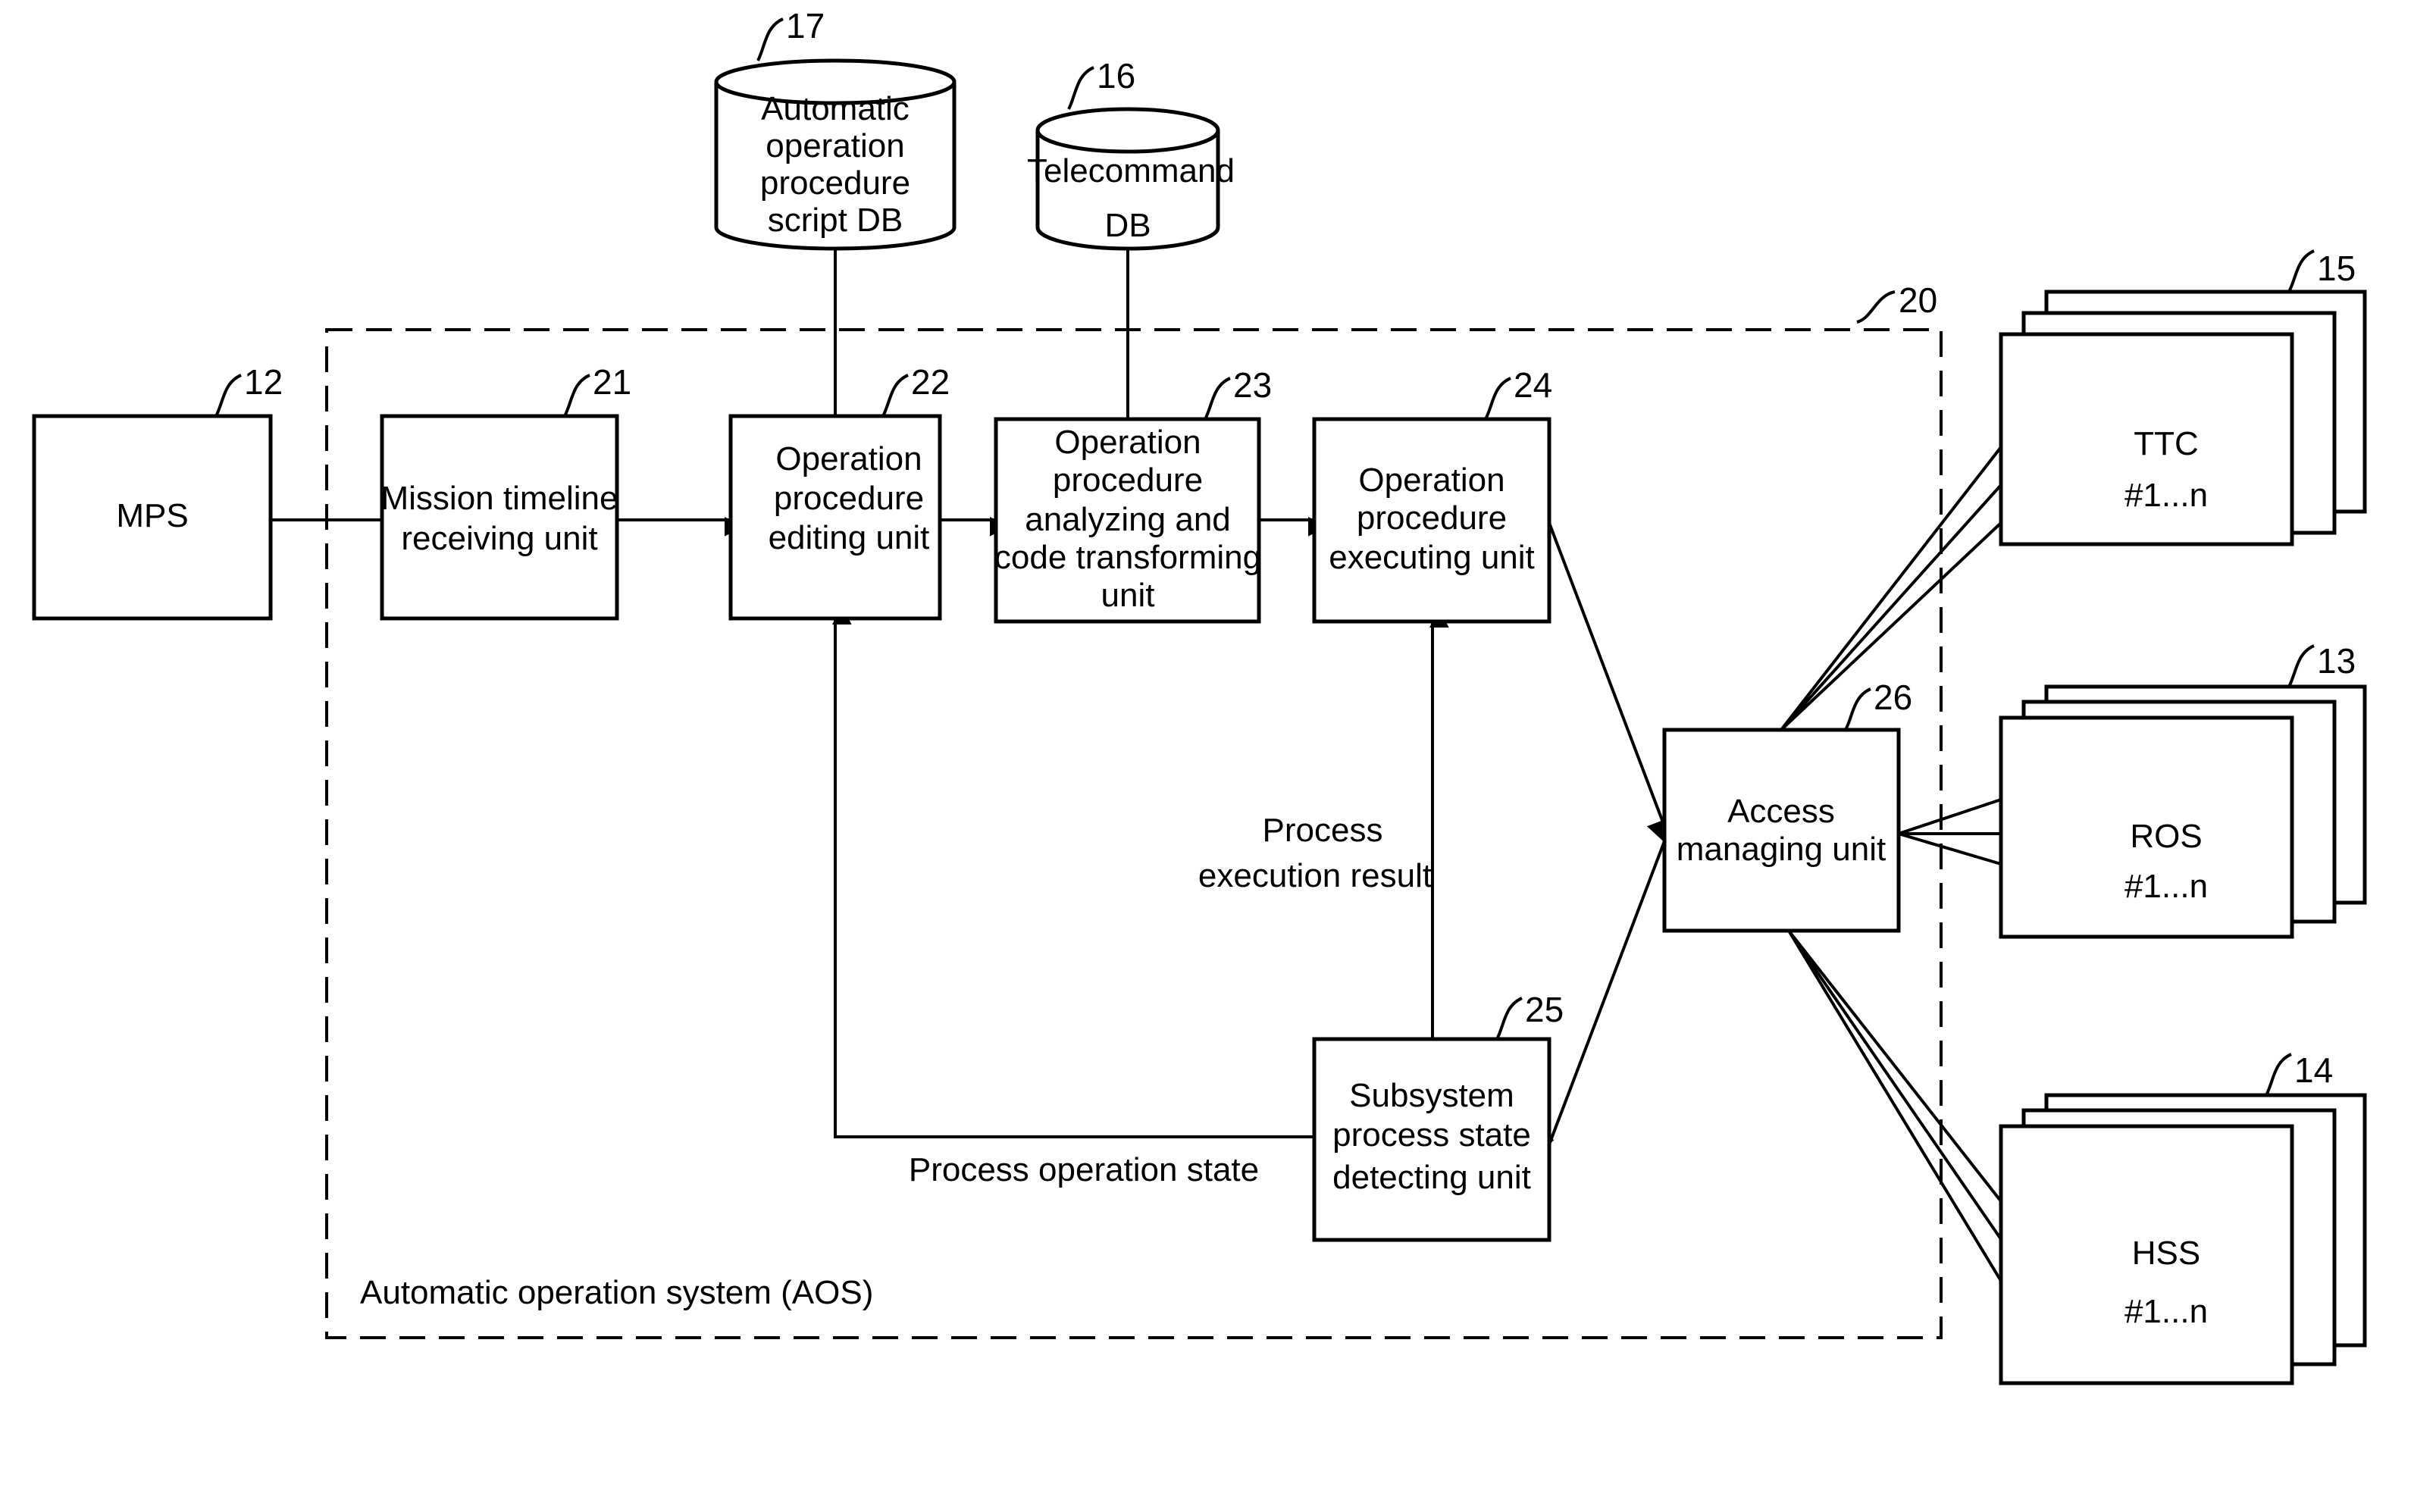 This screenshot has height=1512, width=2436. What do you see at coordinates (1131, 170) in the screenshot?
I see `svg-text: Telecommand` at bounding box center [1131, 170].